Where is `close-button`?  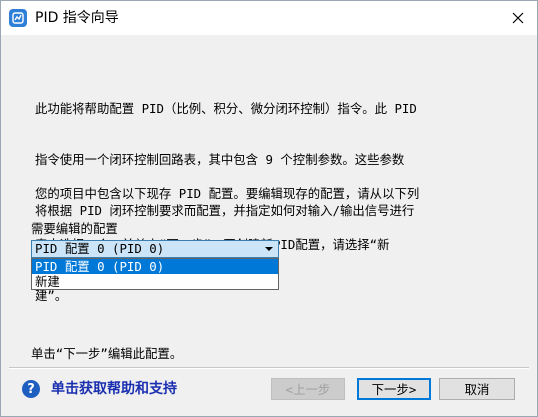 close-button is located at coordinates (518, 18).